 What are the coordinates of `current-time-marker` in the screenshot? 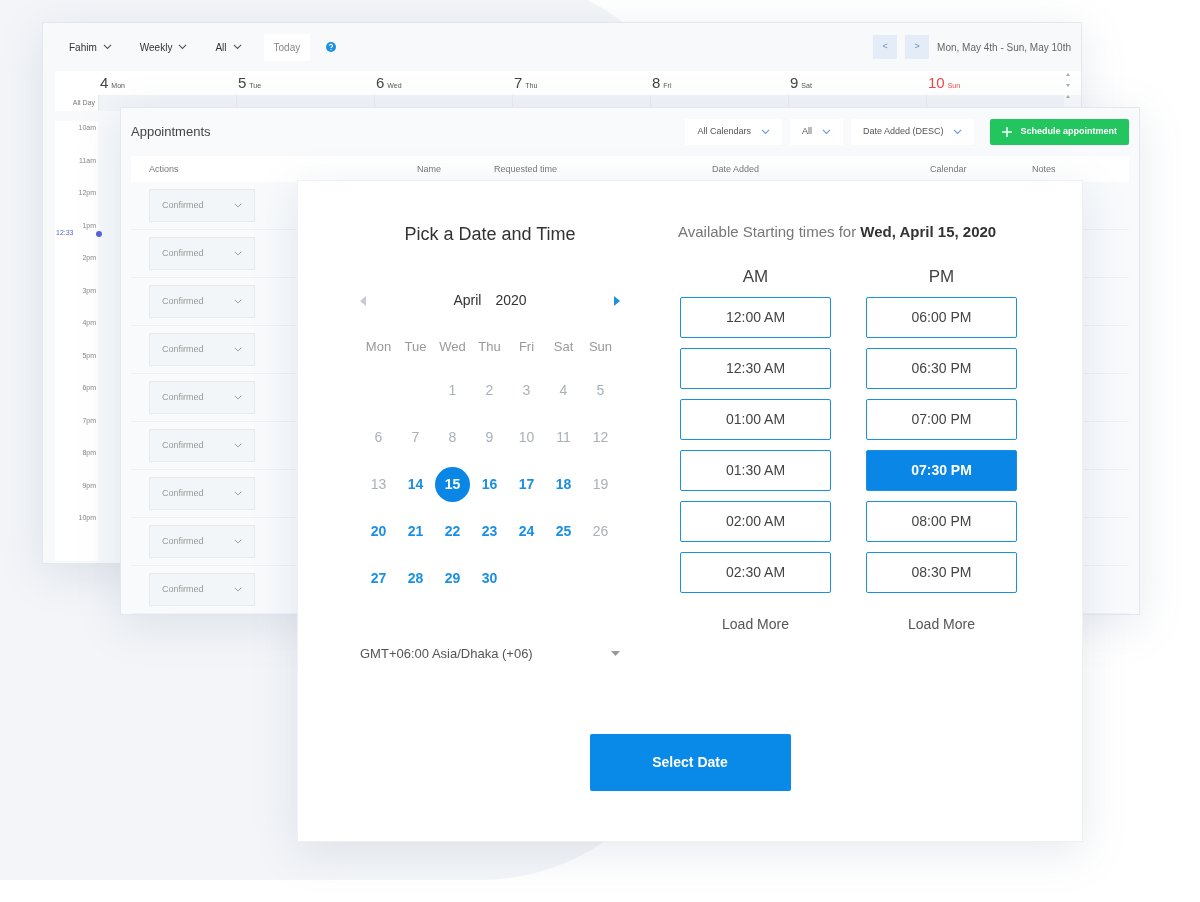 It's located at (99, 234).